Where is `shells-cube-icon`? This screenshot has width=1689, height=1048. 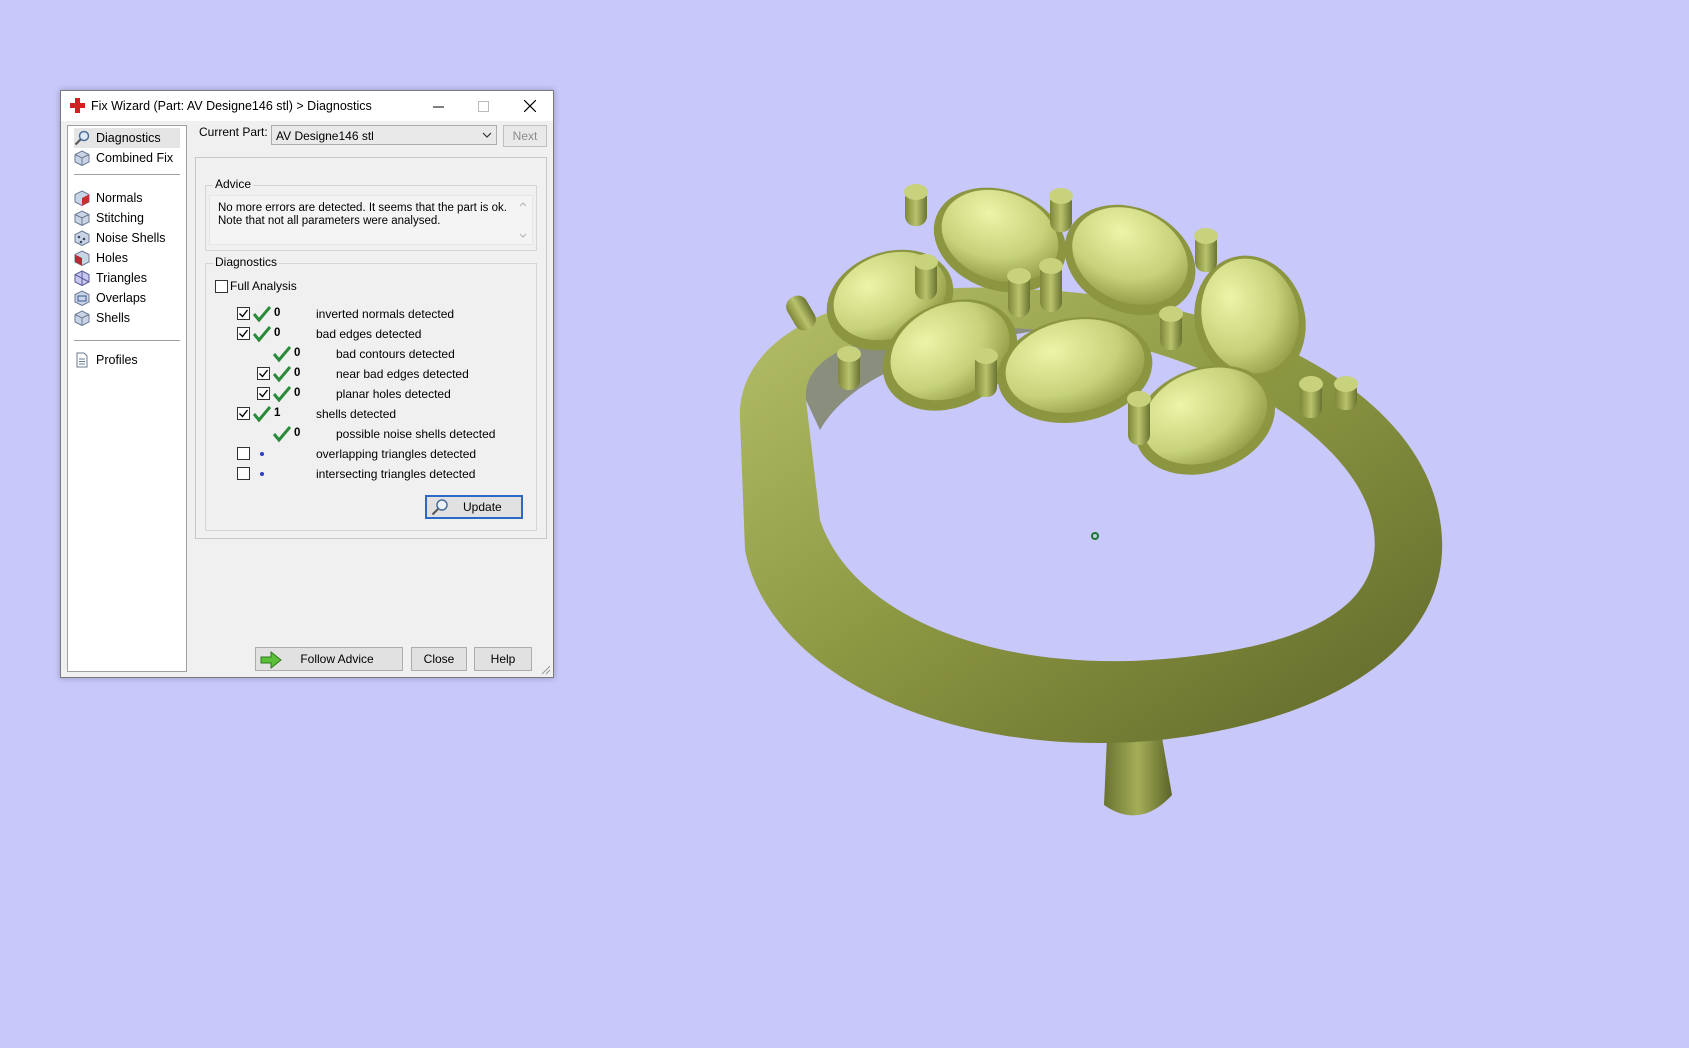
shells-cube-icon is located at coordinates (82, 318).